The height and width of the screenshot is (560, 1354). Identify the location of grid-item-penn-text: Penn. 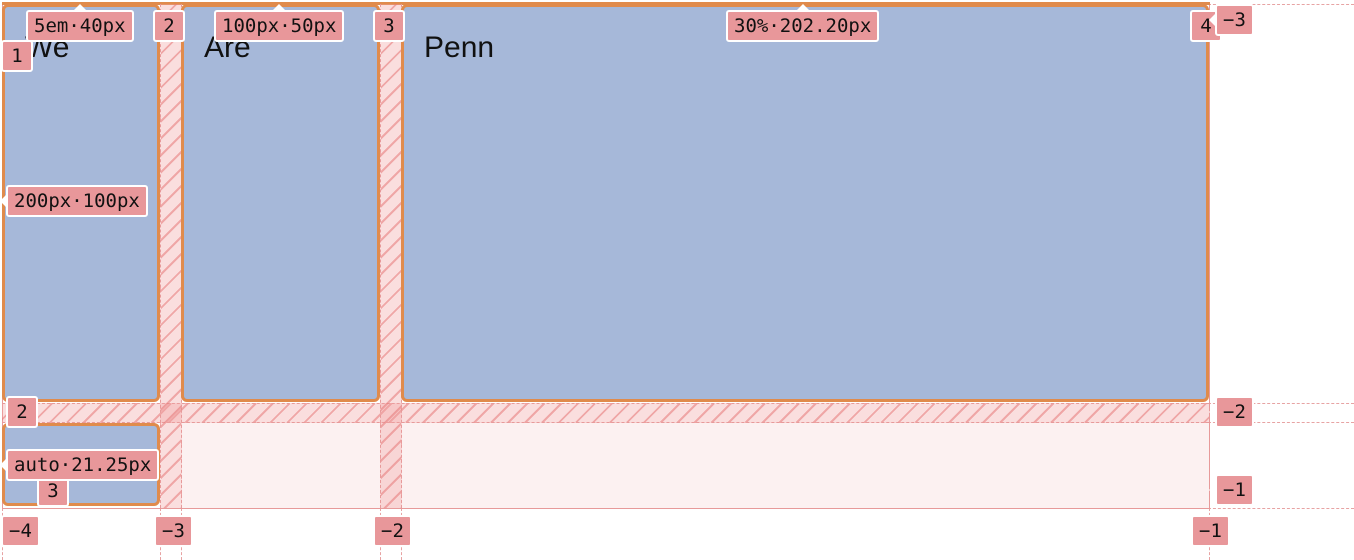
(459, 47).